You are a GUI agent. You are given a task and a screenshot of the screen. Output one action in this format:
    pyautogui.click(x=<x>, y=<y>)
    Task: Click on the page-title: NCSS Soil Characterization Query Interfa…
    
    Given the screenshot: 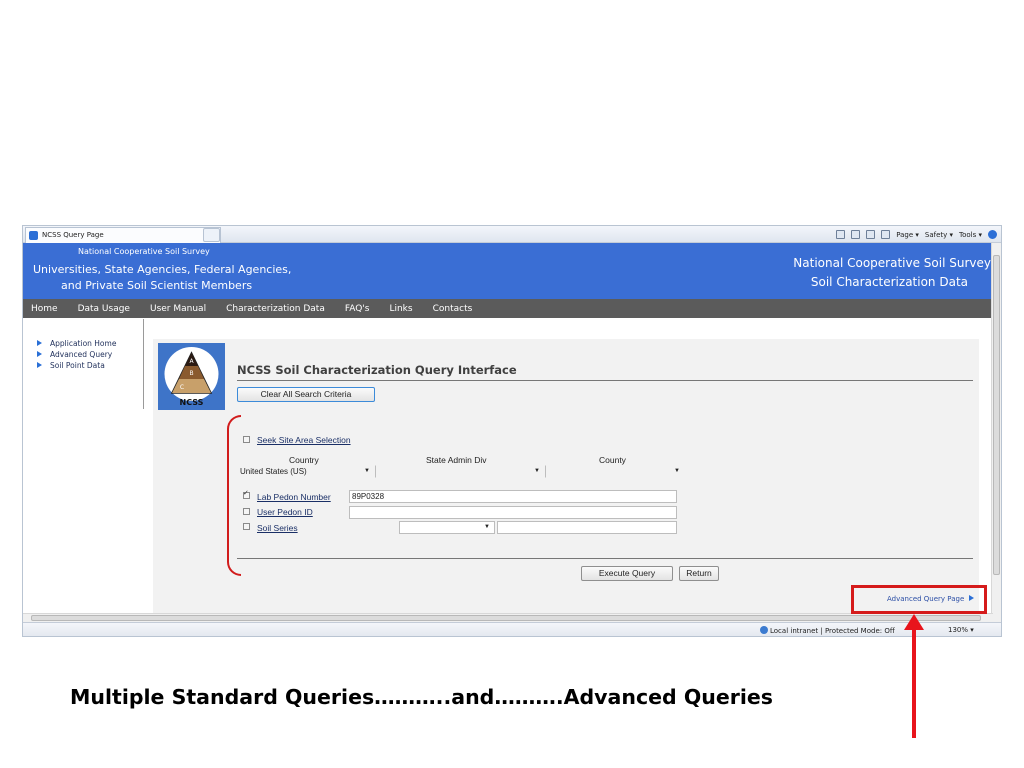 What is the action you would take?
    pyautogui.click(x=377, y=370)
    